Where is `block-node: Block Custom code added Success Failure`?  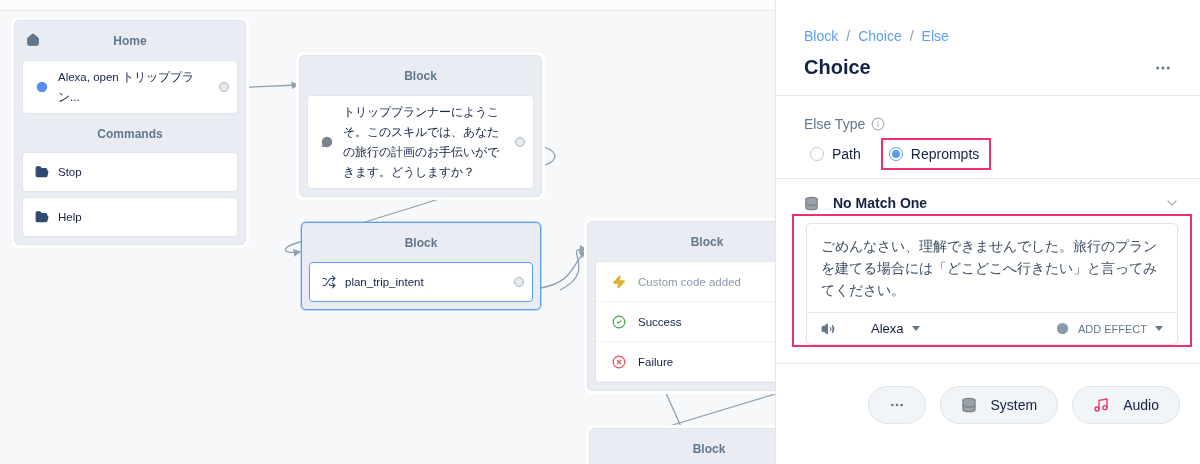 block-node: Block Custom code added Success Failure is located at coordinates (681, 306).